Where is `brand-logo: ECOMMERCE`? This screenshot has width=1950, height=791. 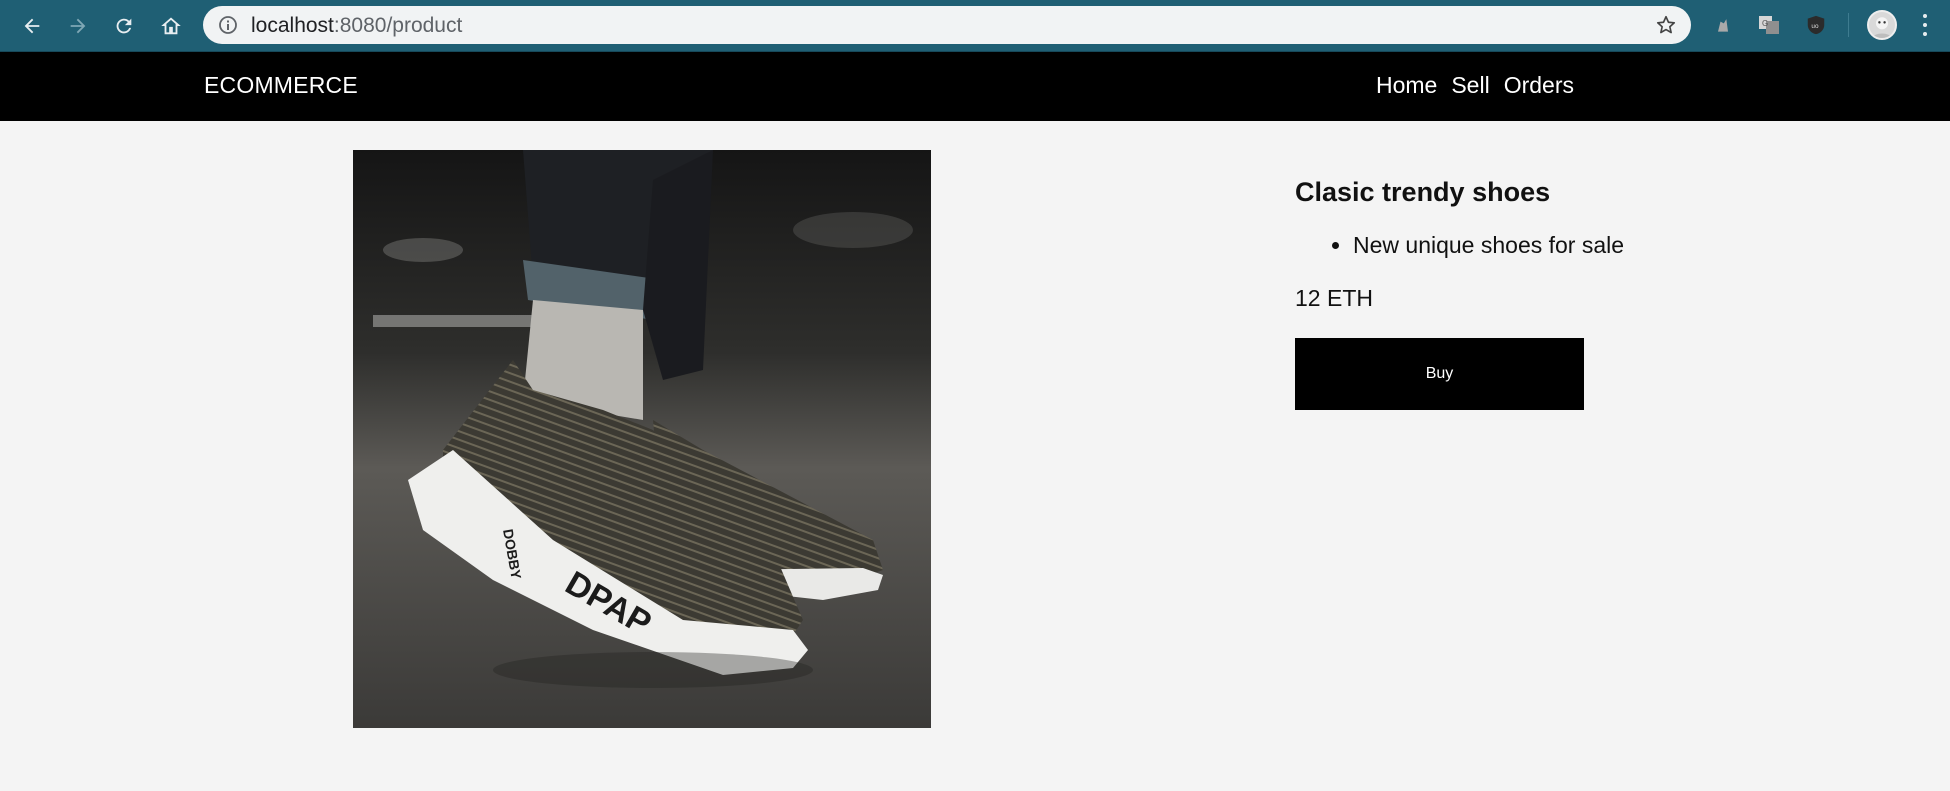 brand-logo: ECOMMERCE is located at coordinates (281, 85).